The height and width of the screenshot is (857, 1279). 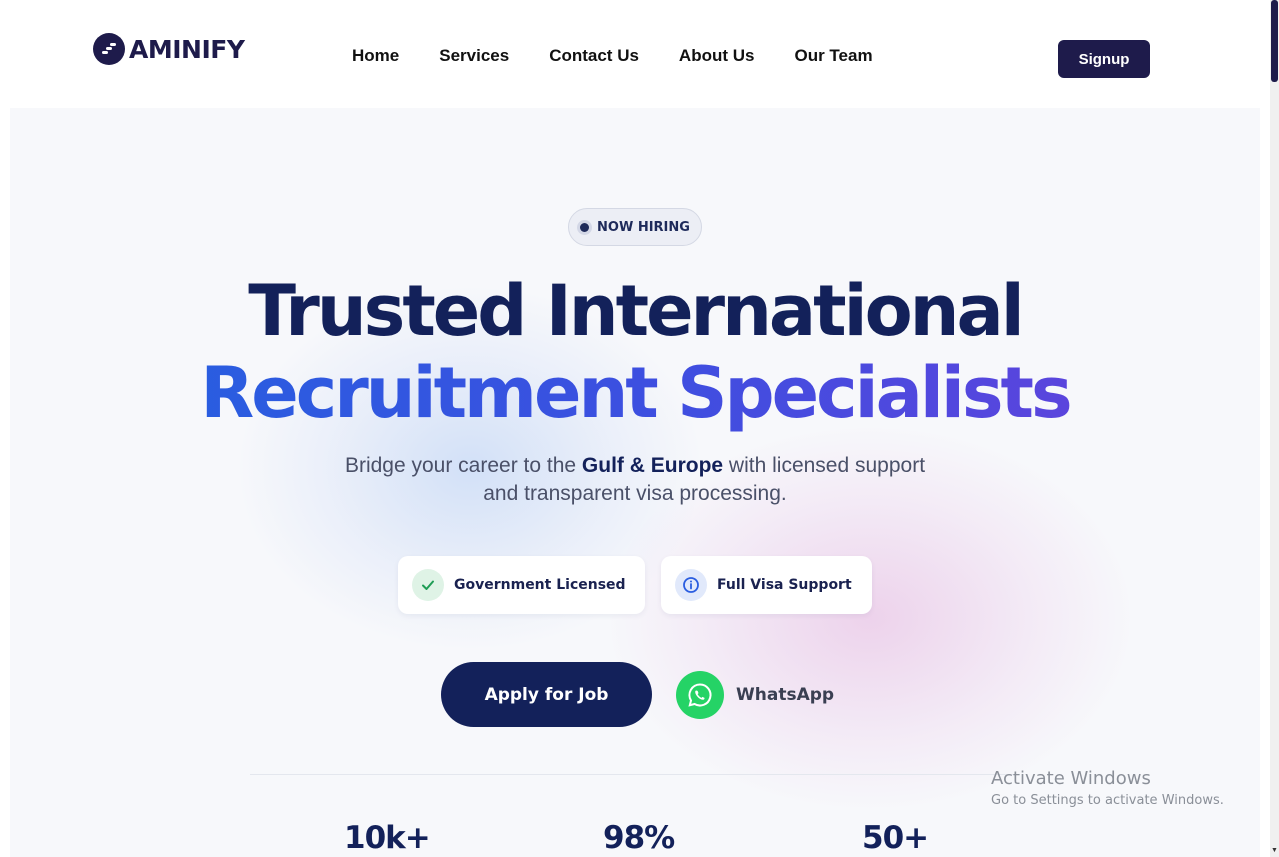 What do you see at coordinates (643, 227) in the screenshot?
I see `badge-label: NOW HIRING` at bounding box center [643, 227].